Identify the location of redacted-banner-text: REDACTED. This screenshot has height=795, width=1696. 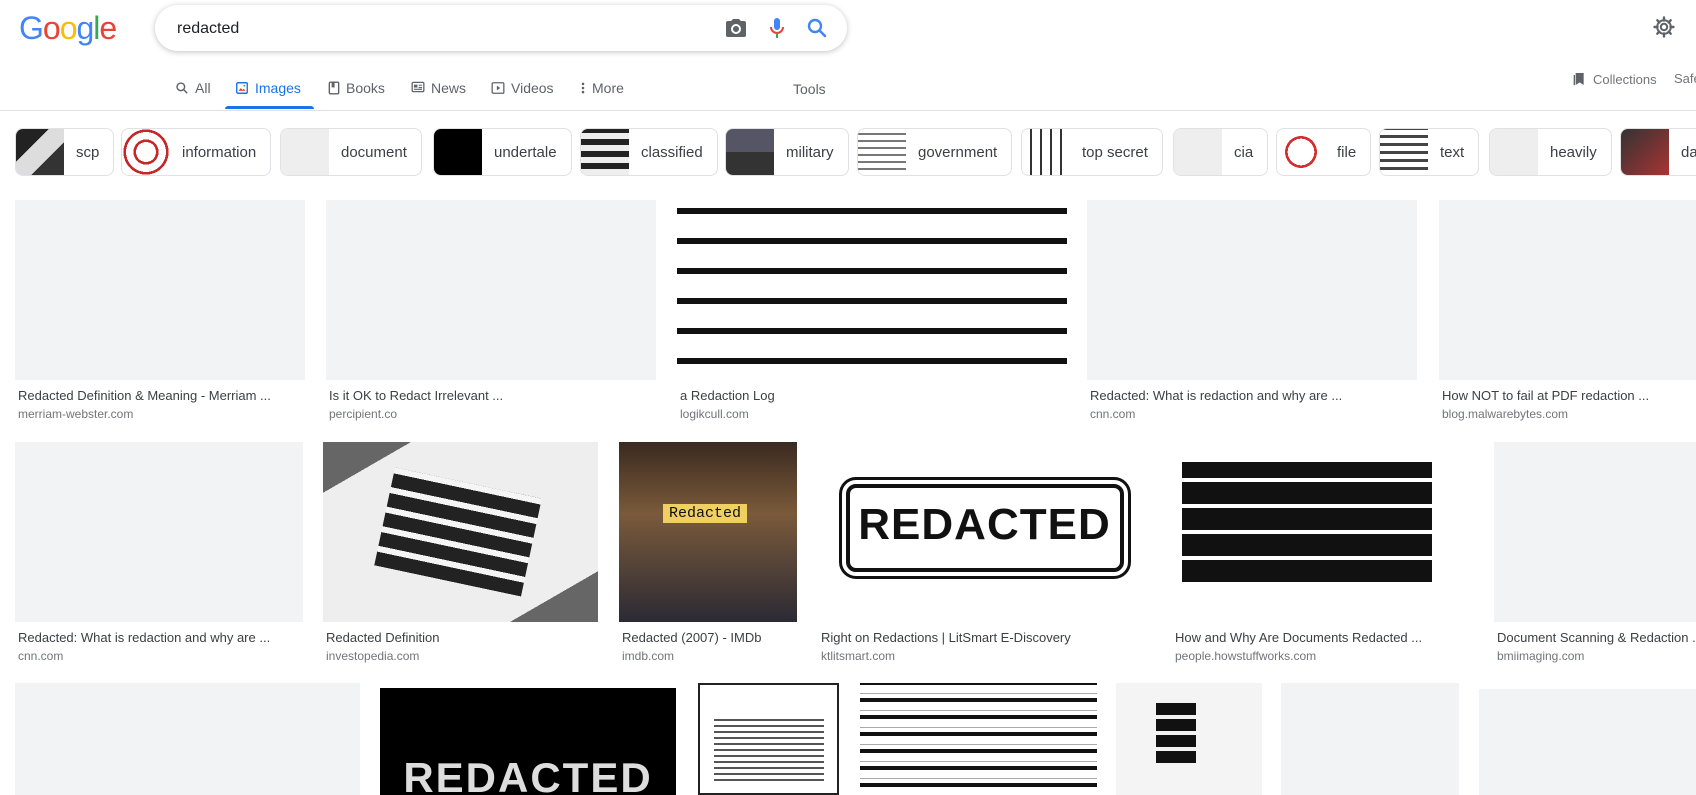
(528, 774).